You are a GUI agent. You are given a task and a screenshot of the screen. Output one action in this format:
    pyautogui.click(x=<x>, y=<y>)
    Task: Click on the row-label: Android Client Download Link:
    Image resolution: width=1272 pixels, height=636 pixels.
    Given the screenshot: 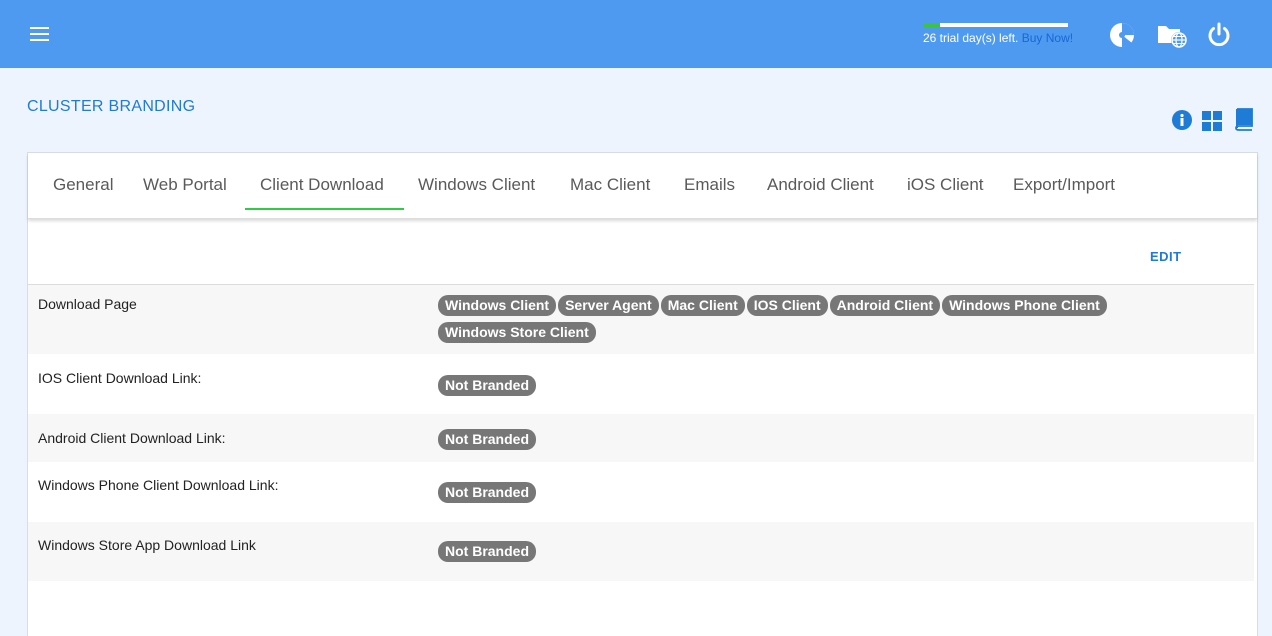 What is the action you would take?
    pyautogui.click(x=132, y=438)
    